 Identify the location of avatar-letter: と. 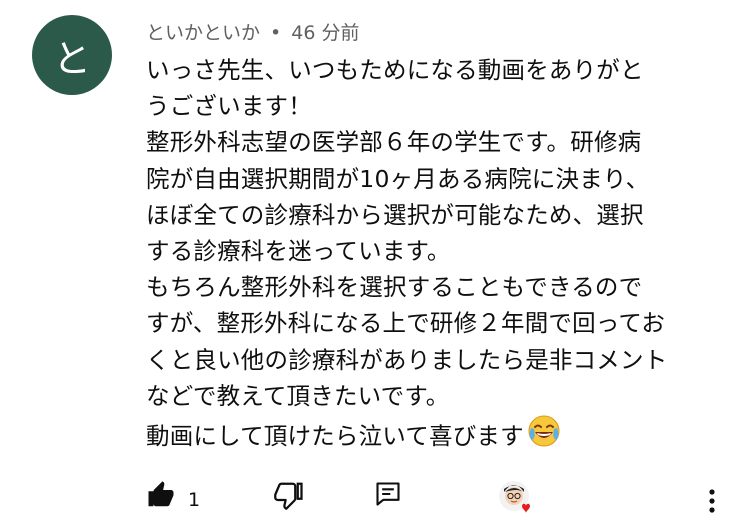
(71, 58).